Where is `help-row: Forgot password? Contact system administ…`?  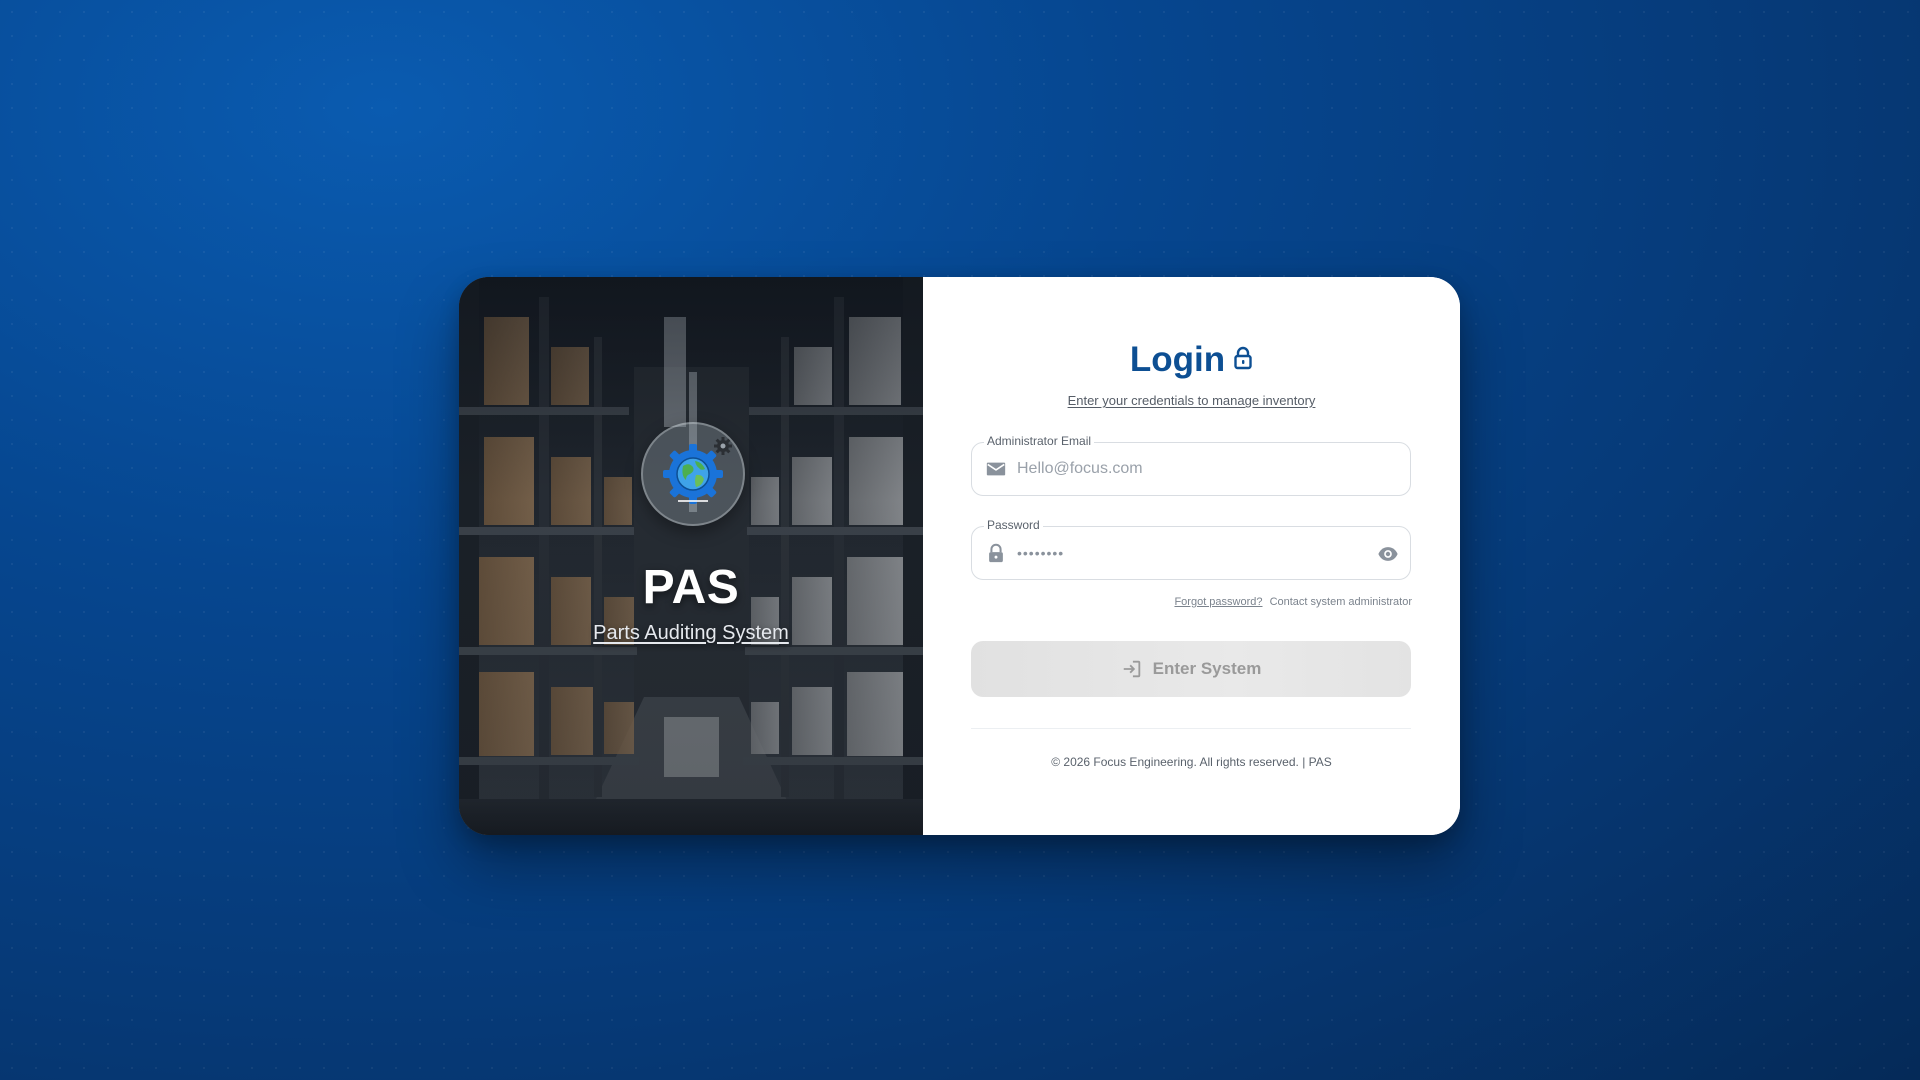
help-row: Forgot password? Contact system administ… is located at coordinates (1293, 602).